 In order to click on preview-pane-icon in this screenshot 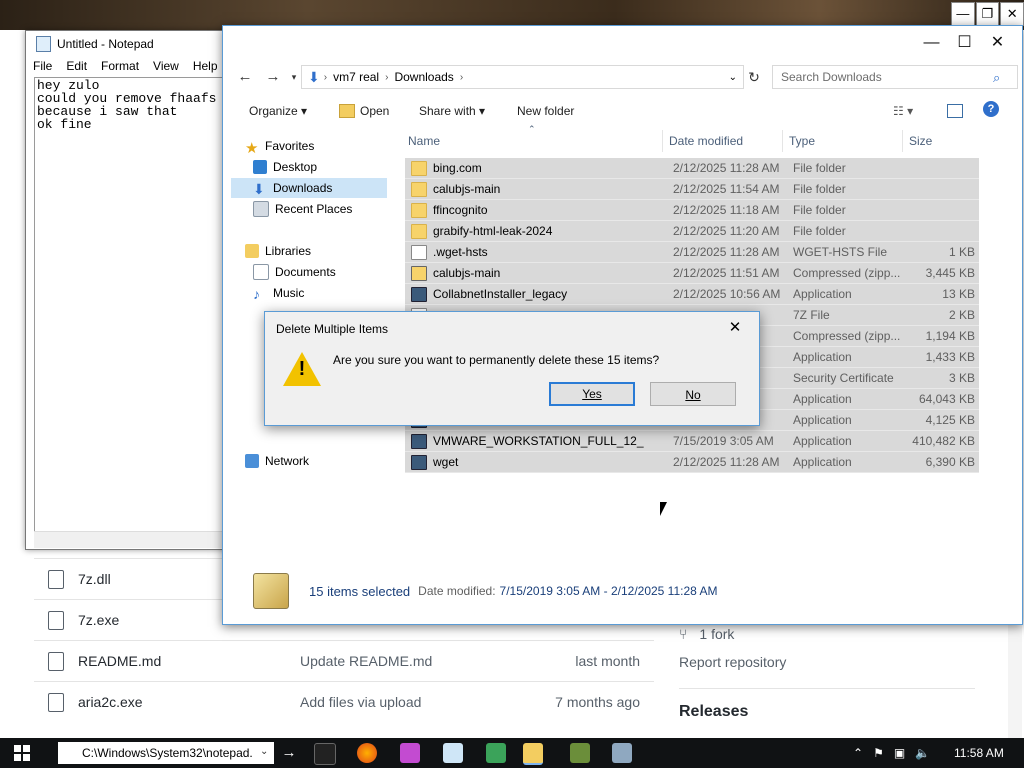, I will do `click(955, 111)`.